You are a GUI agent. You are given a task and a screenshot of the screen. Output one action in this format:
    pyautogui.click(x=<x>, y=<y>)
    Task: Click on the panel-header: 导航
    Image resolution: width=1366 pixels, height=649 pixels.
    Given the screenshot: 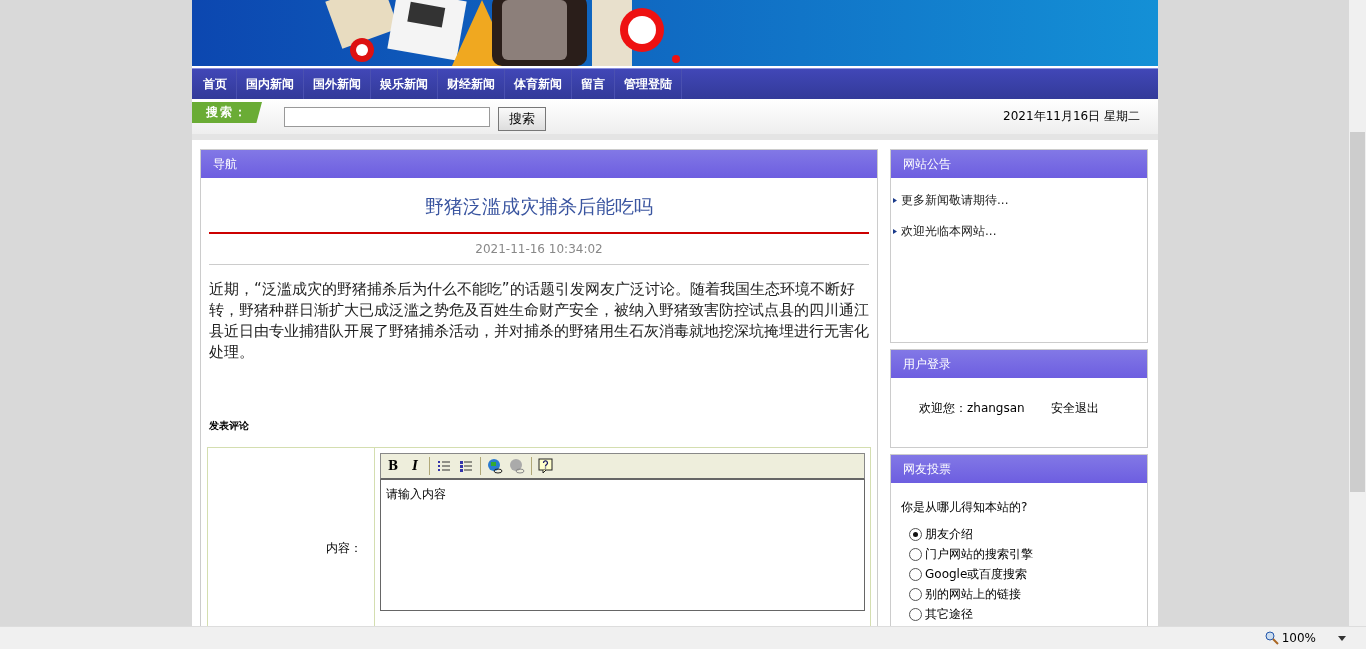 What is the action you would take?
    pyautogui.click(x=539, y=164)
    